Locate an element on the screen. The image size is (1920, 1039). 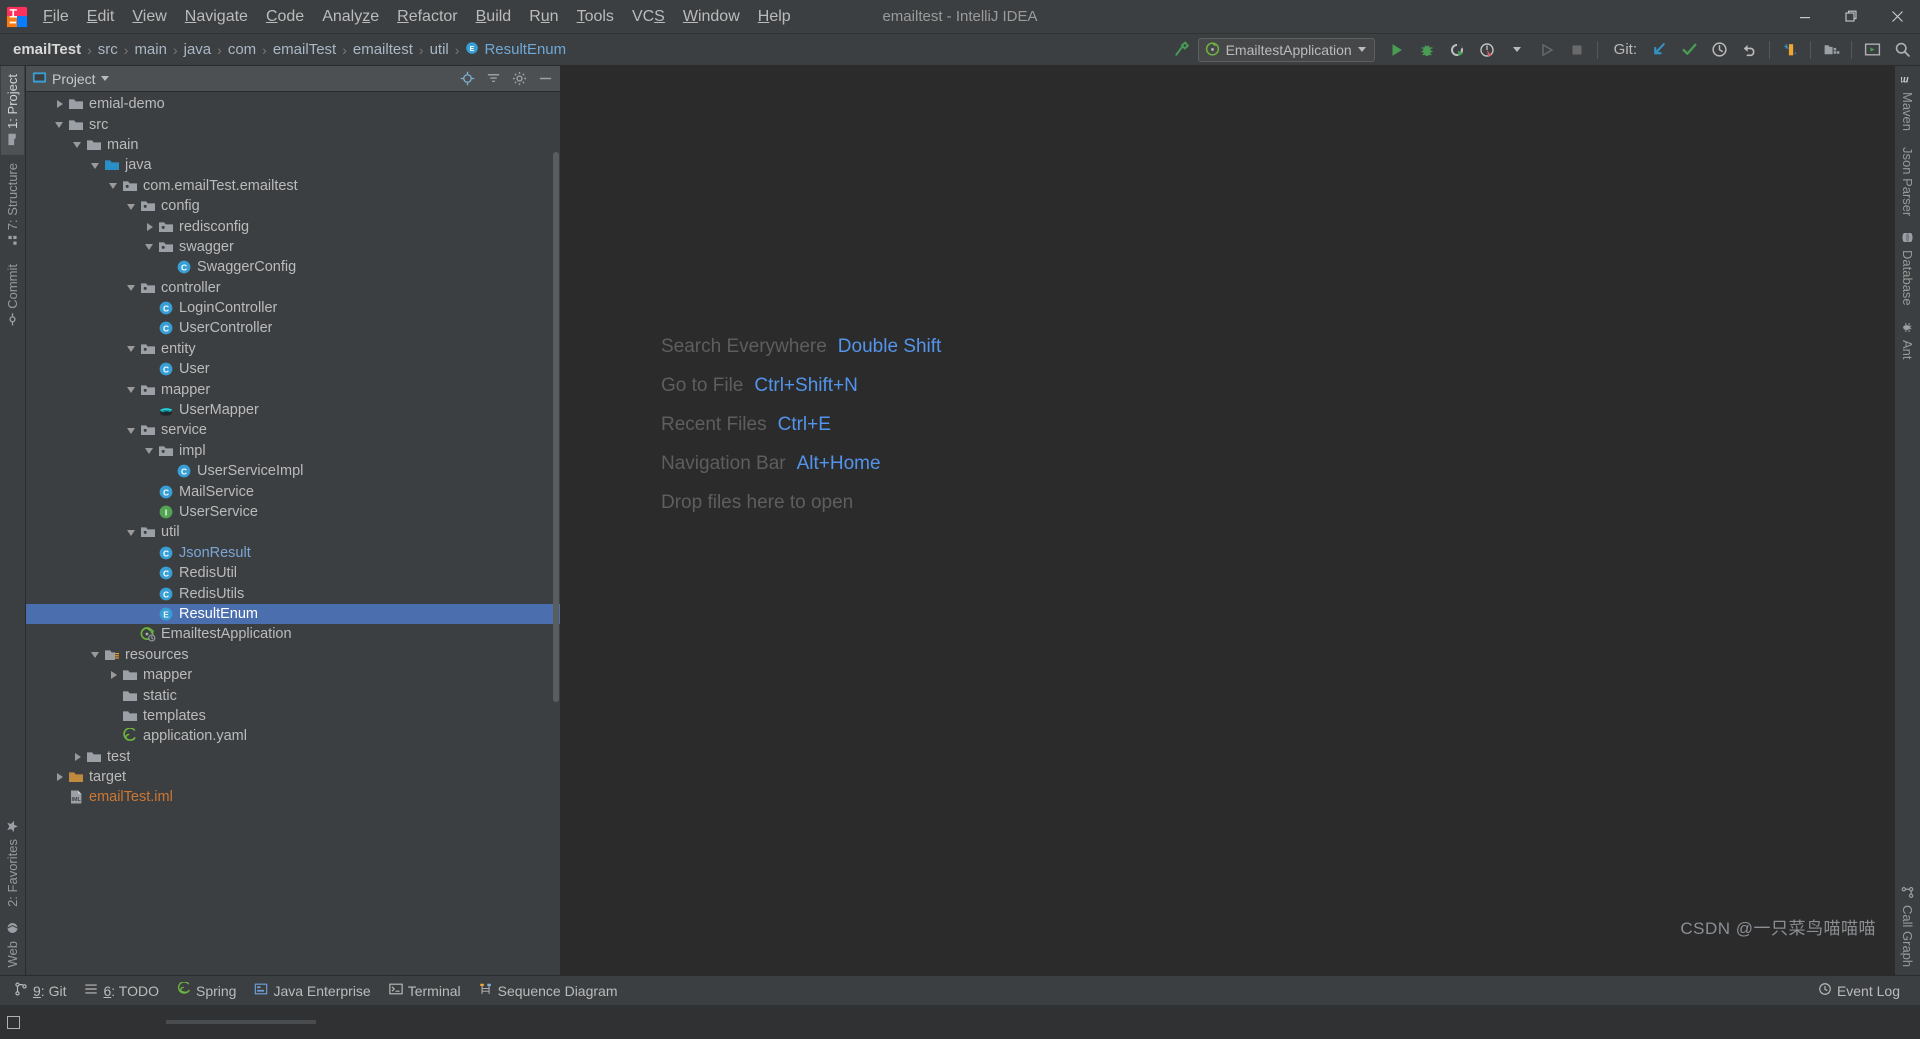
menu-code: Code is located at coordinates (285, 17).